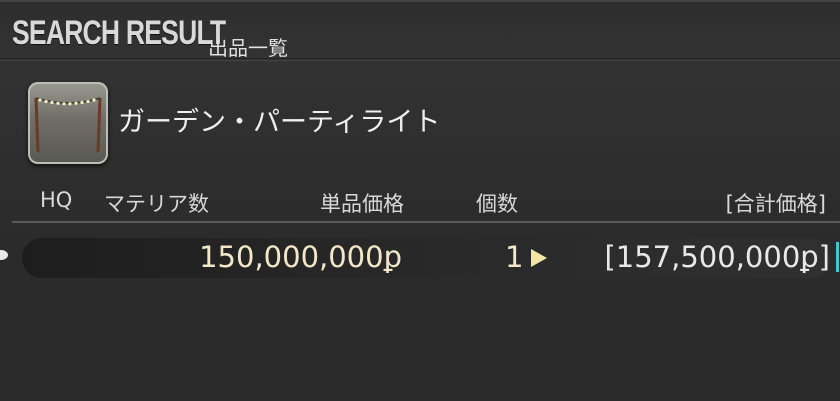  I want to click on row-pointer-icon, so click(4, 255).